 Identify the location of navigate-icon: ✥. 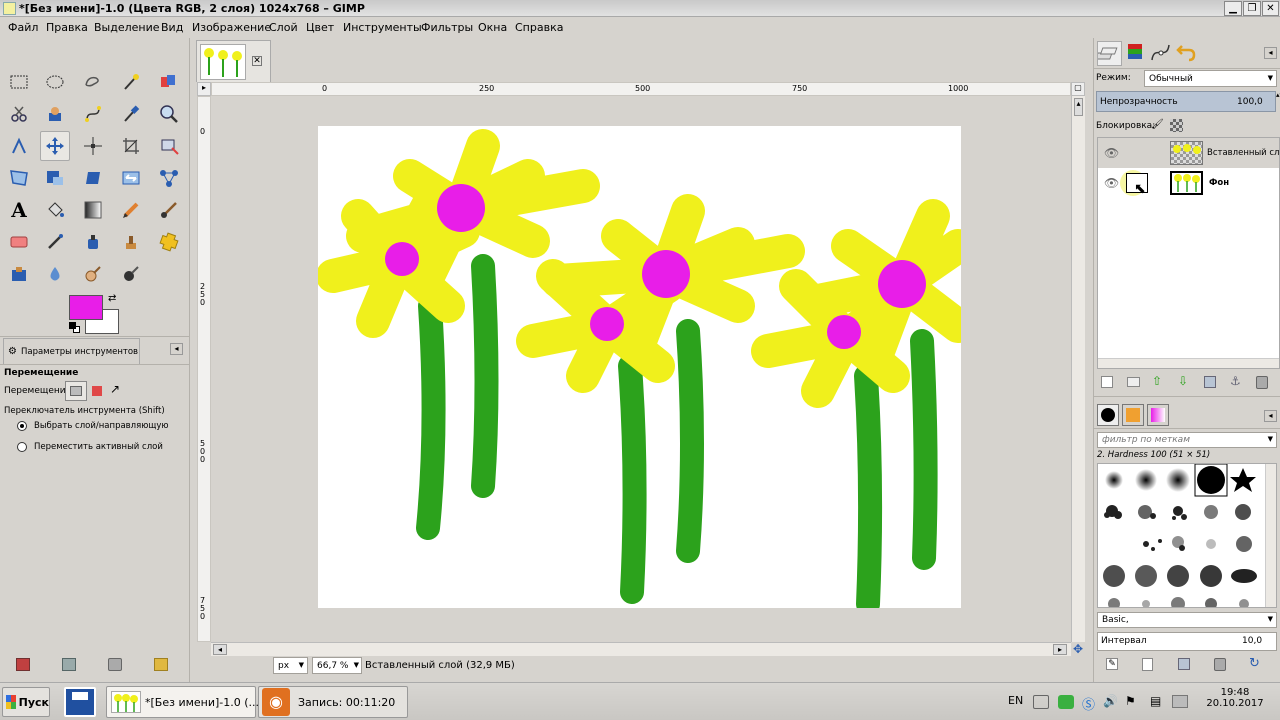
(1078, 649).